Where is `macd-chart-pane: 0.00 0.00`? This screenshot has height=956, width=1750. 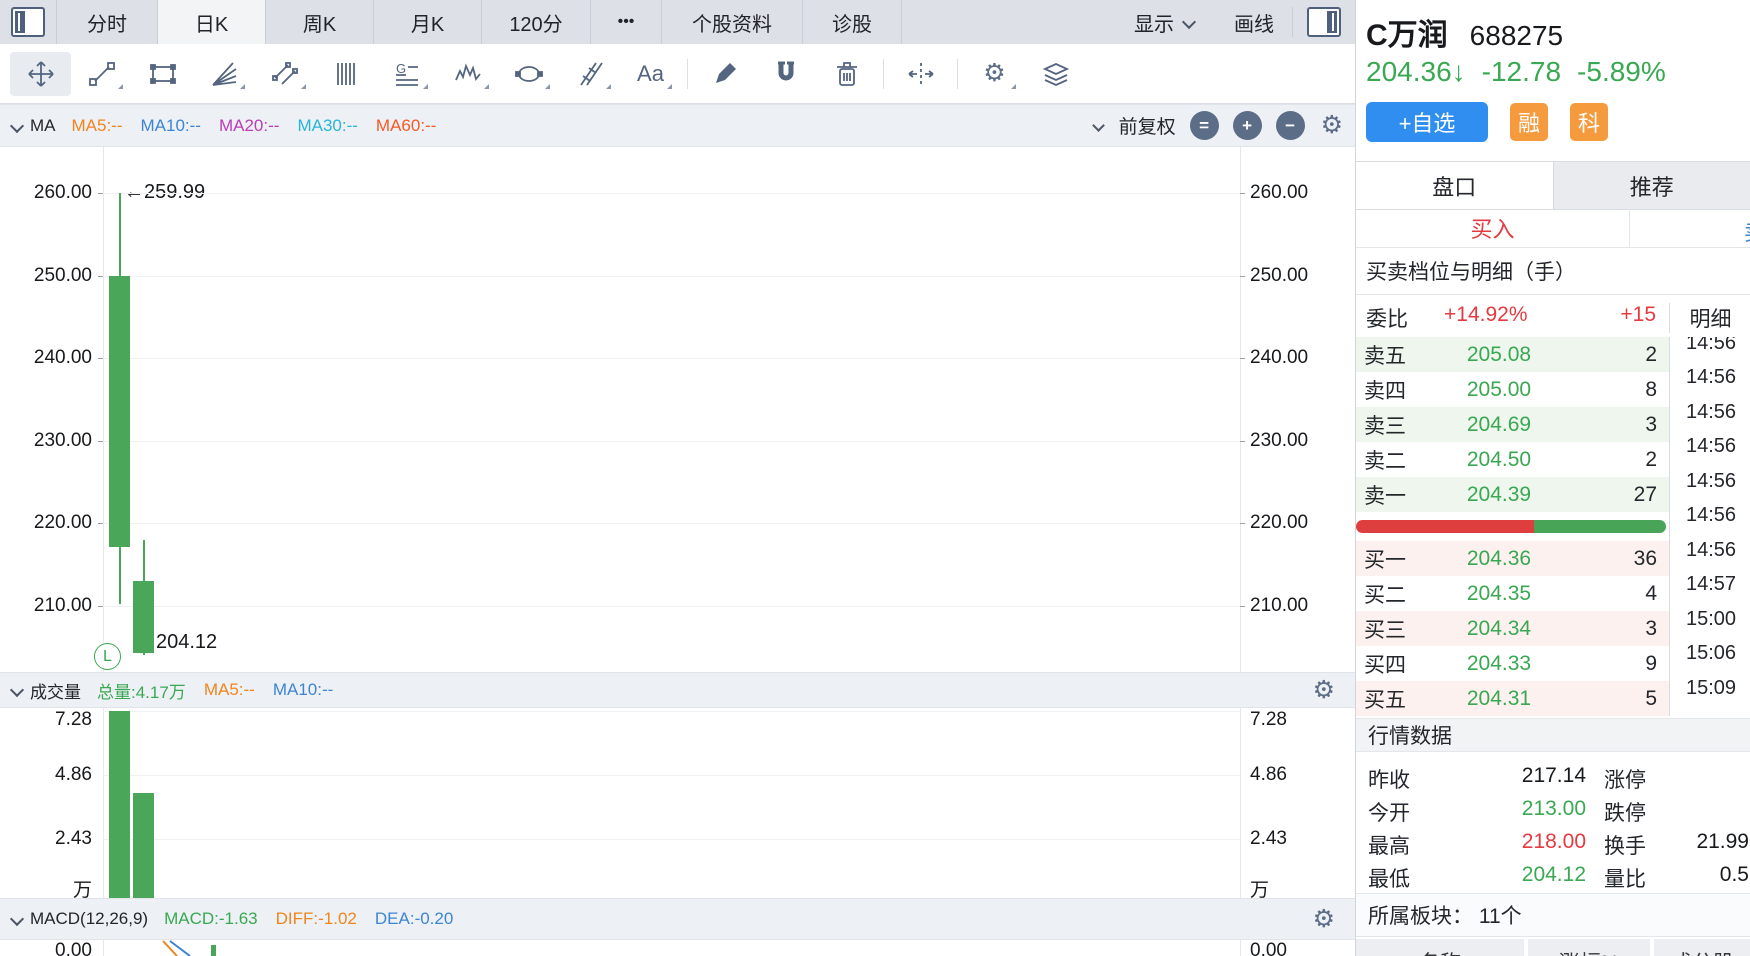
macd-chart-pane: 0.00 0.00 is located at coordinates (677, 948).